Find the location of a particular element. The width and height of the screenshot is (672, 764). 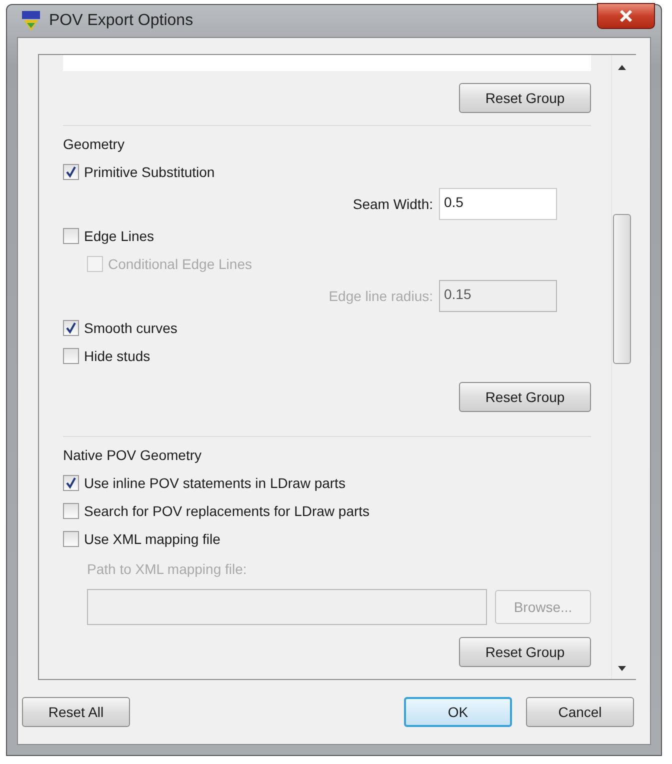

checkbox-label: Conditional Edge Lines is located at coordinates (180, 264).